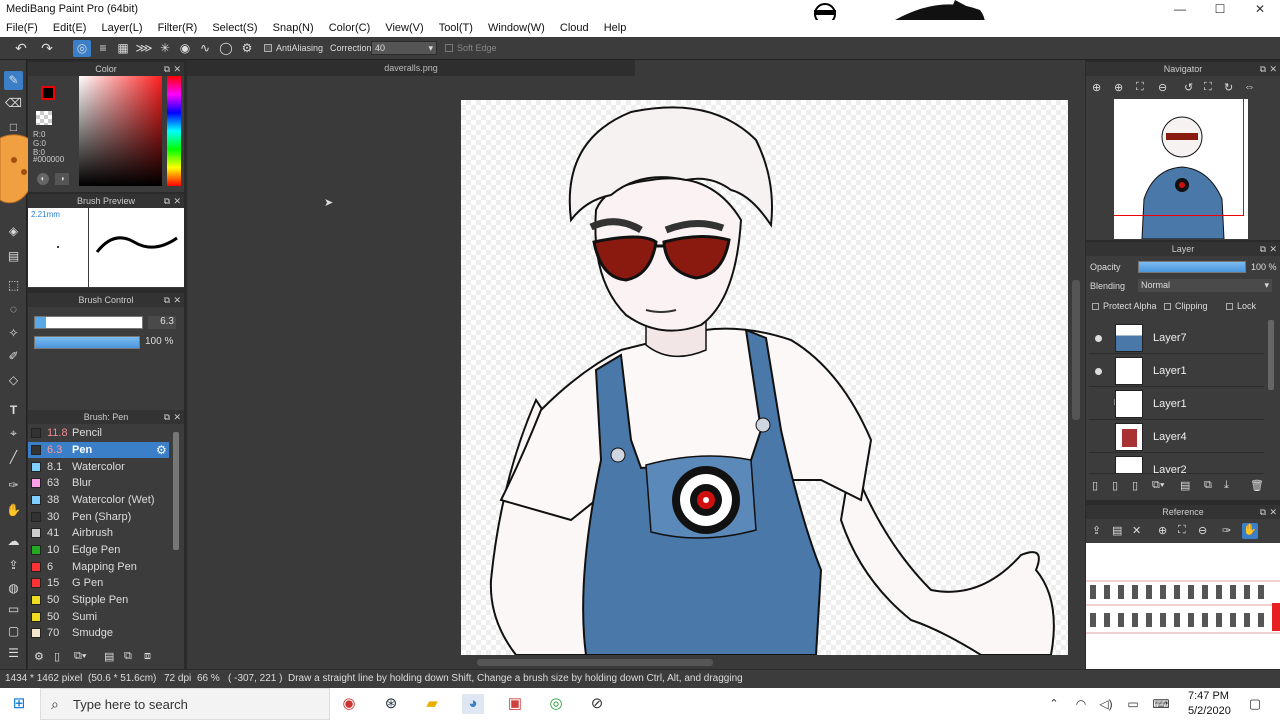  I want to click on brush-item-mapping-pen: 6 Mapping Pen, so click(98, 567).